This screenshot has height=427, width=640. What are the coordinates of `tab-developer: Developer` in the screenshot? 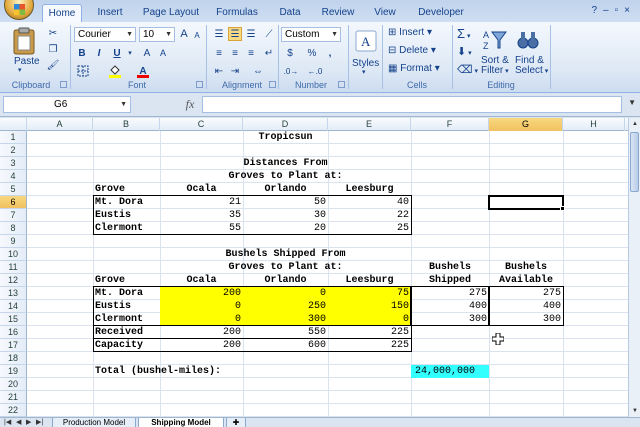 It's located at (441, 13).